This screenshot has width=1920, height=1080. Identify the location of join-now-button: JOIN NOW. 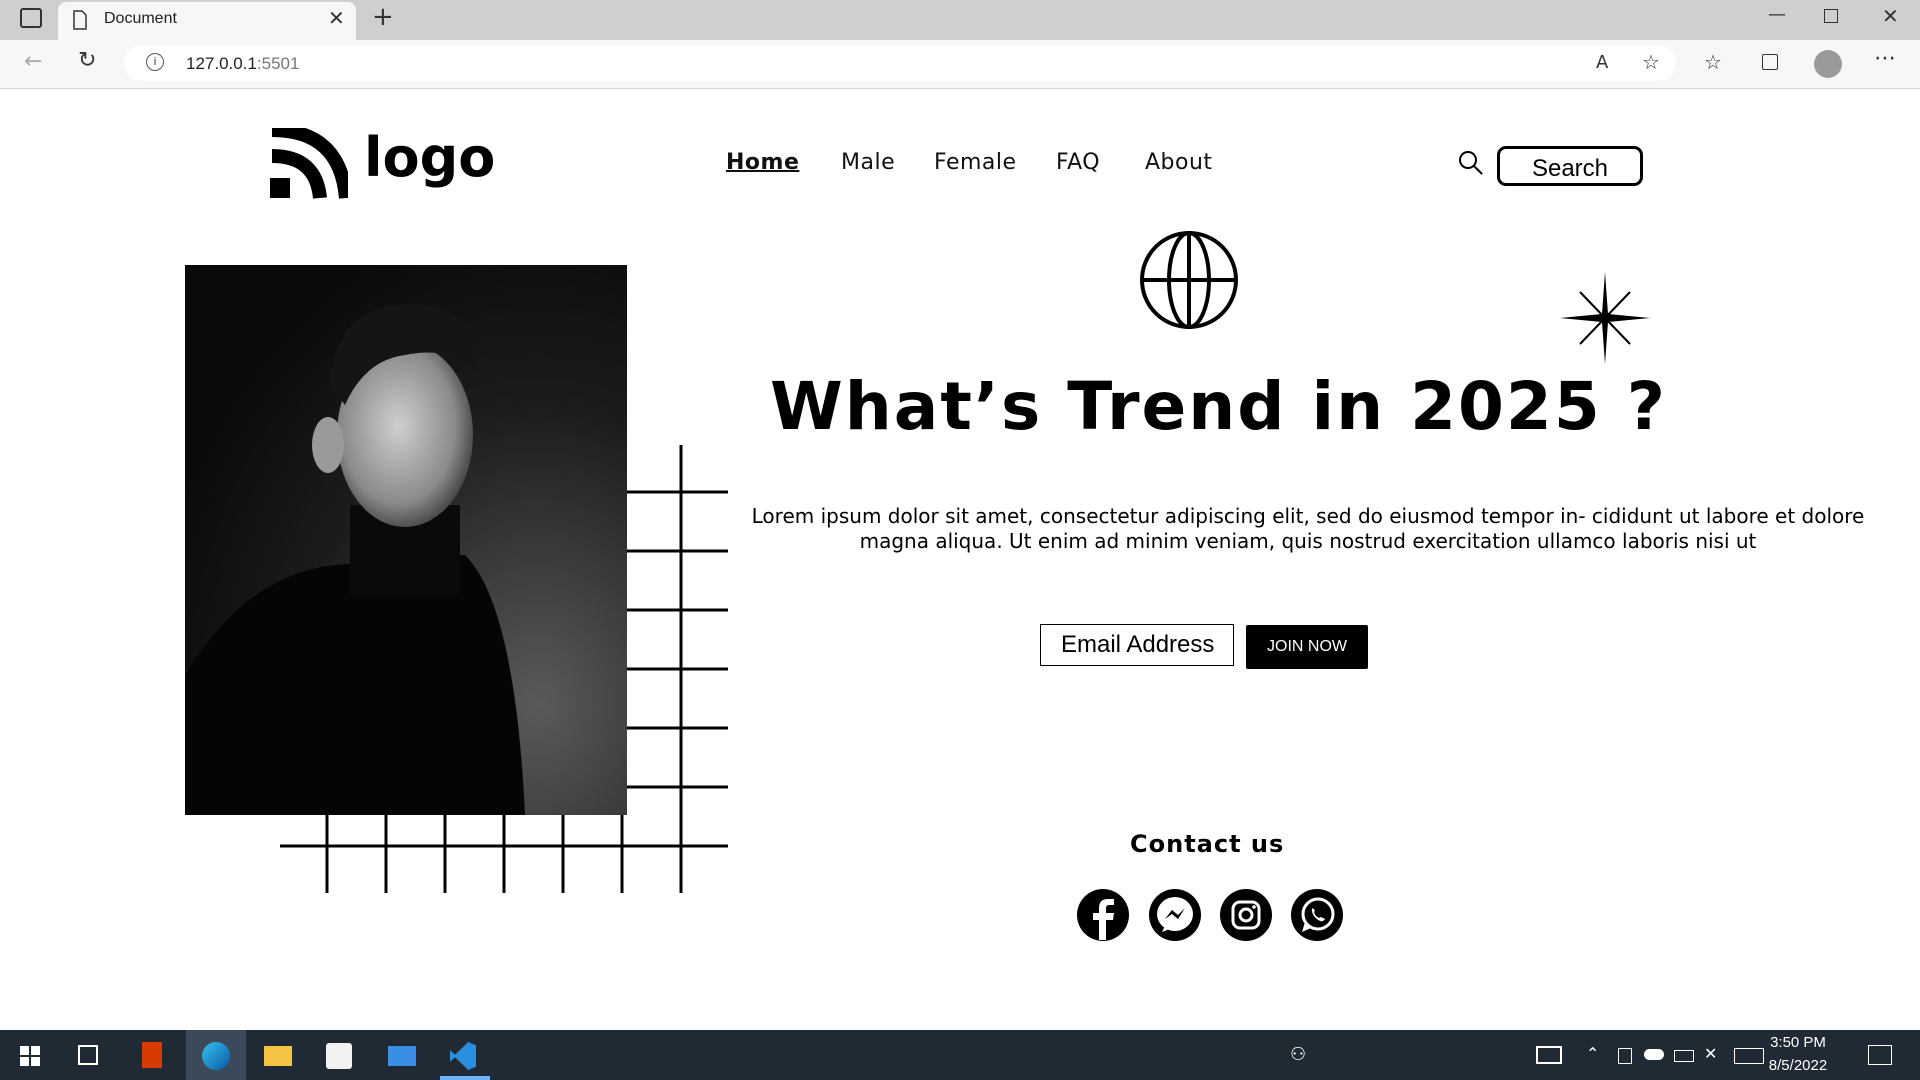
(1307, 647).